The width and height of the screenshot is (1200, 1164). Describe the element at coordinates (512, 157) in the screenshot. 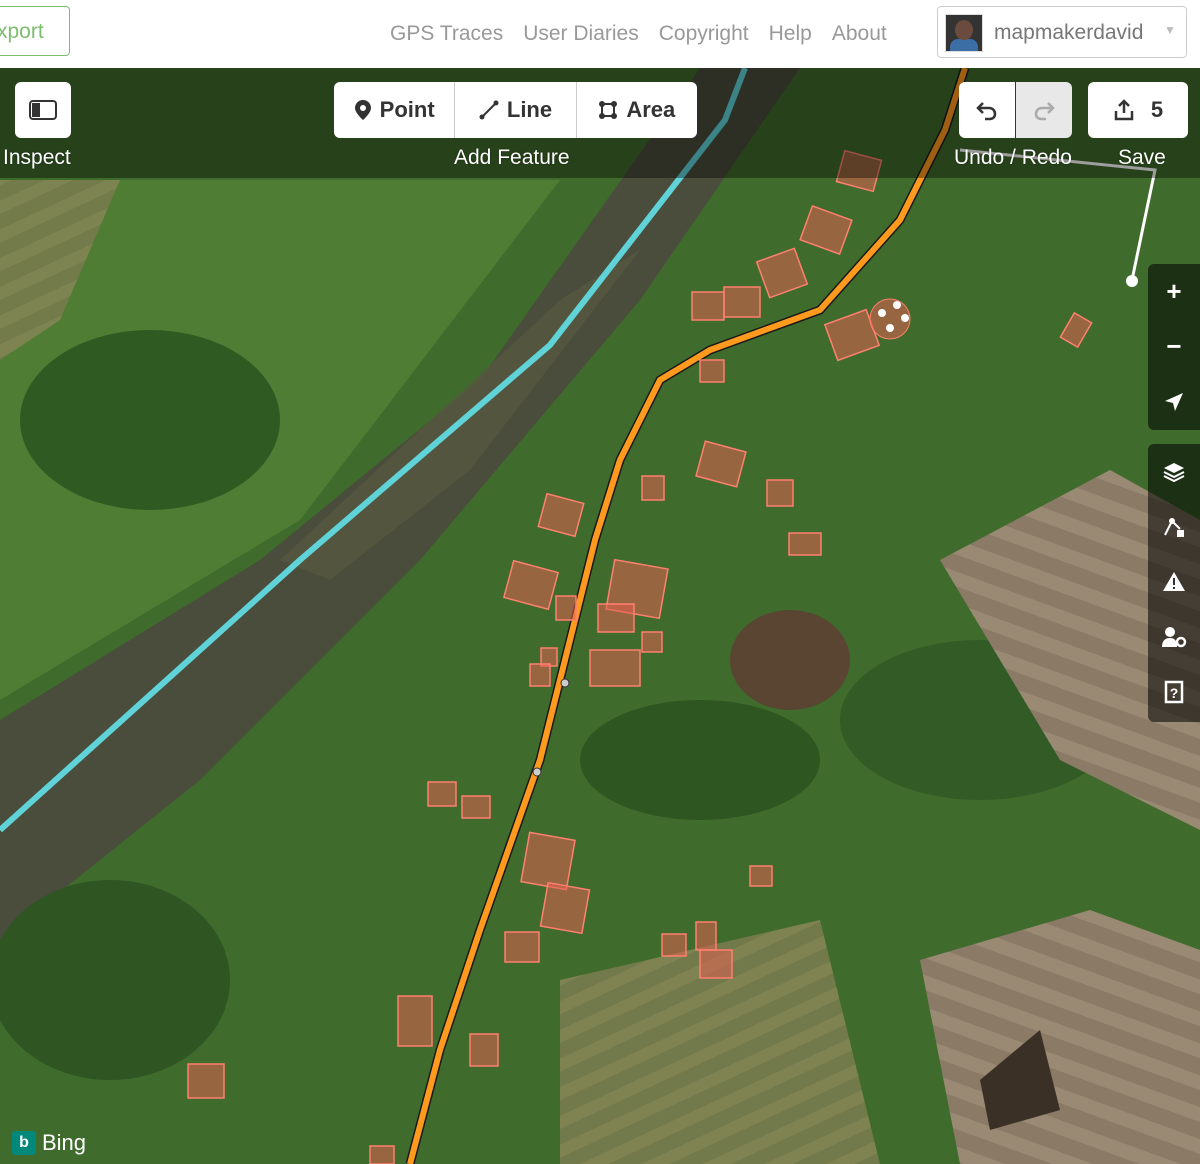

I see `add-feature-label: Add Feature` at that location.